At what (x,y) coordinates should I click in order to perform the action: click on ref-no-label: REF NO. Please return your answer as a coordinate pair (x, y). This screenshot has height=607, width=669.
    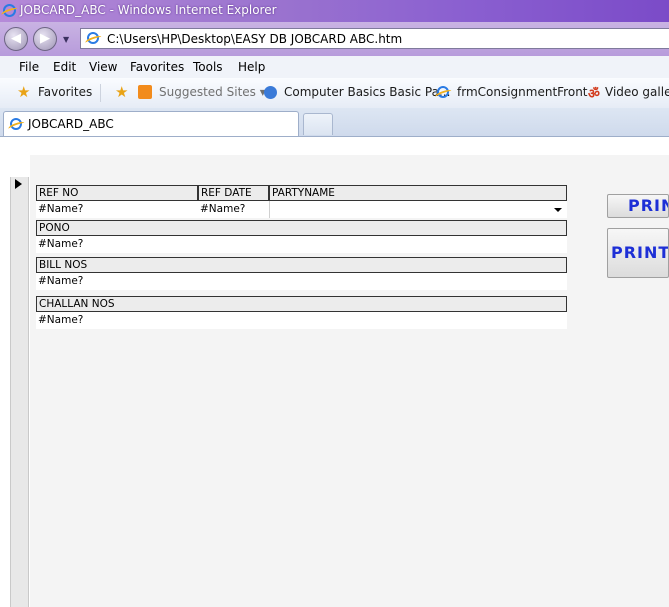
    Looking at the image, I should click on (117, 193).